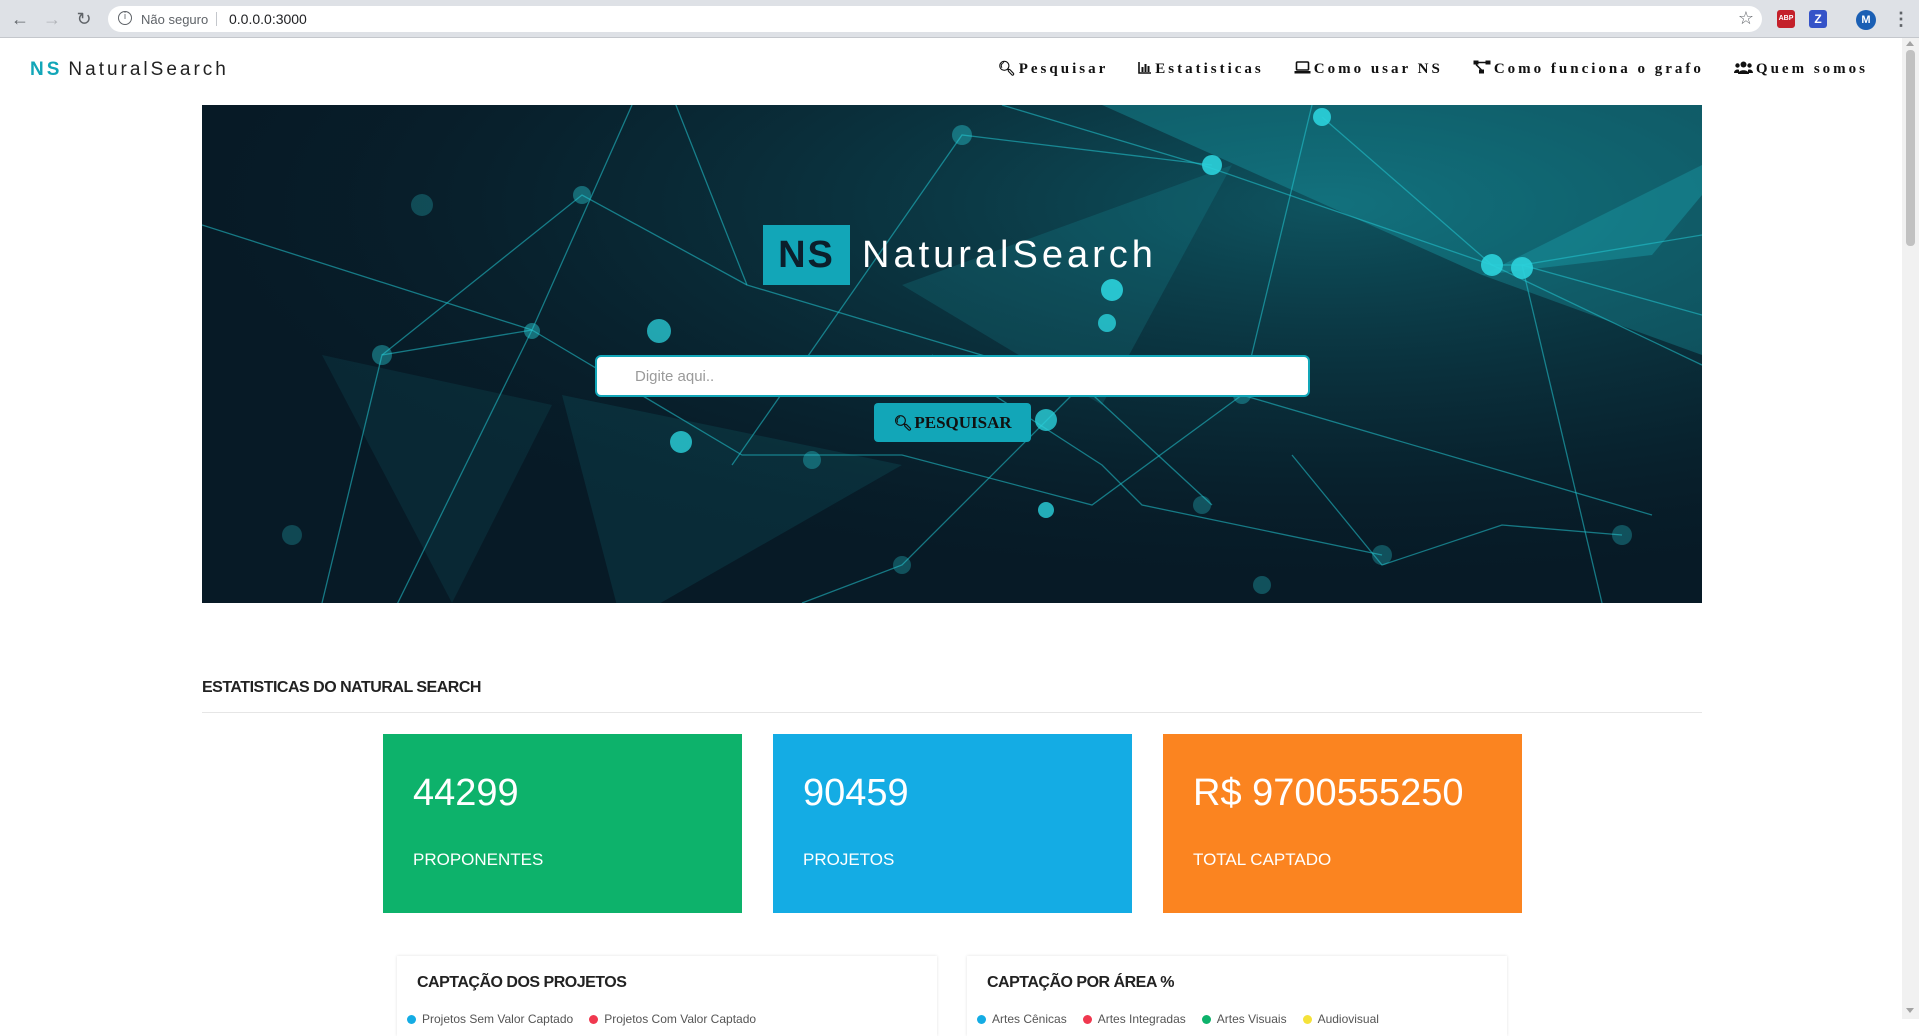 This screenshot has width=1919, height=1036. I want to click on nav-pesquisar-label: Pesquisar, so click(1063, 68).